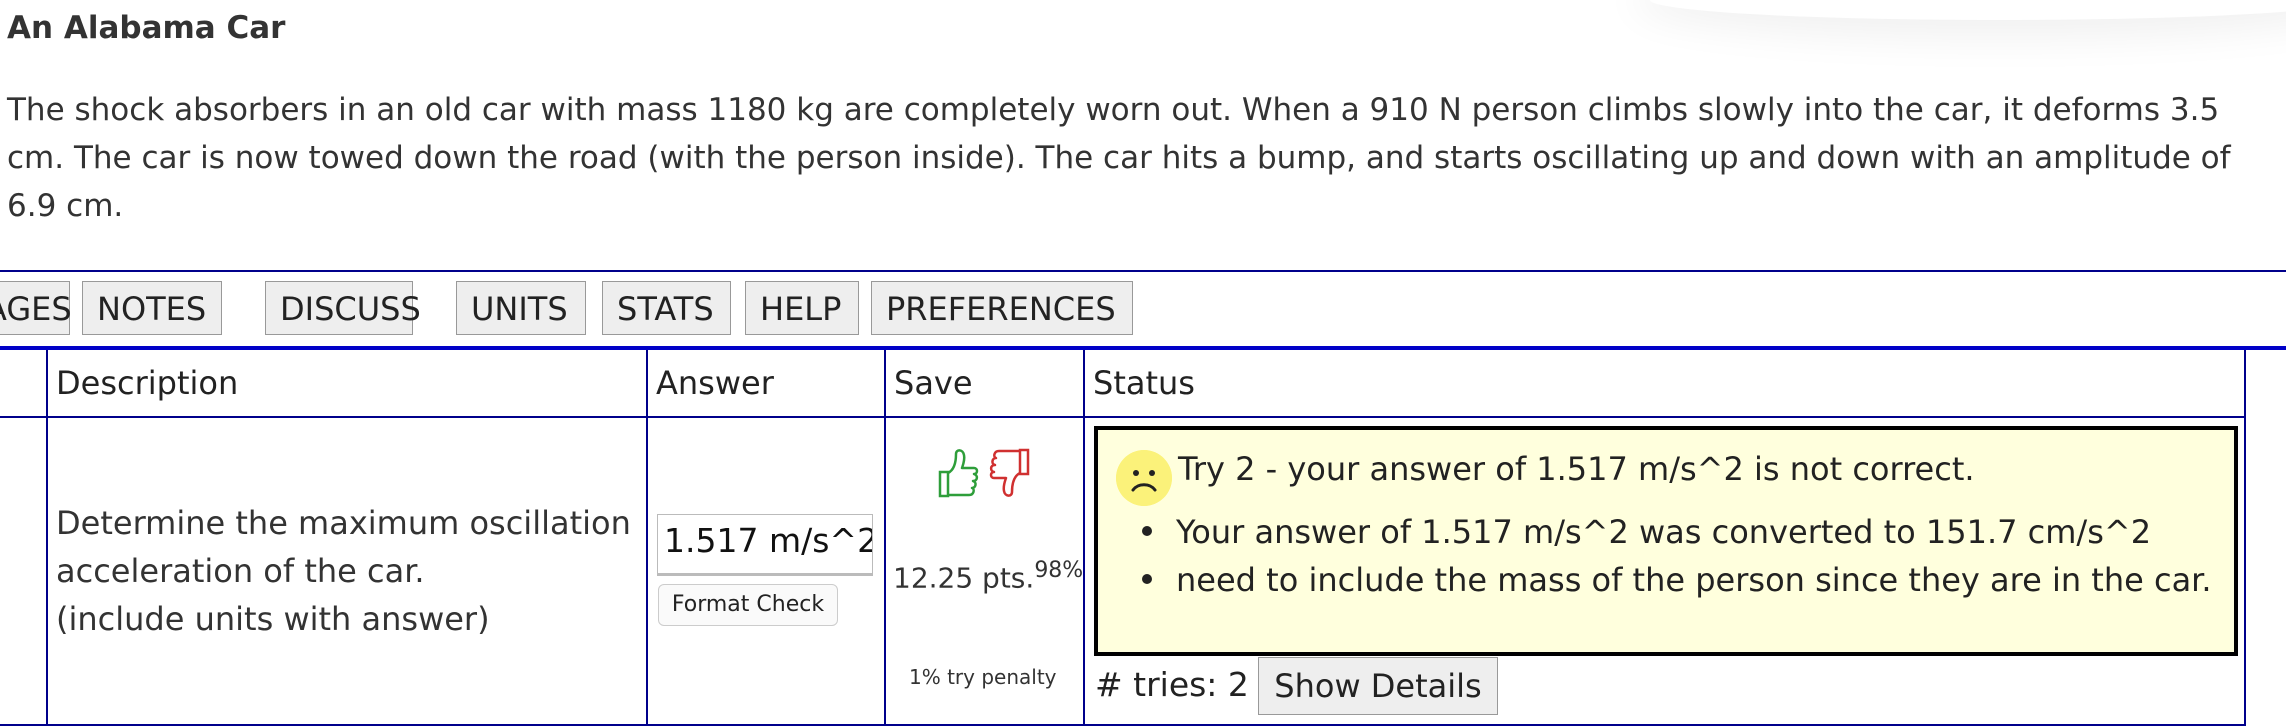 Image resolution: width=2286 pixels, height=726 pixels. Describe the element at coordinates (1968, 10) in the screenshot. I see `top-shadow` at that location.